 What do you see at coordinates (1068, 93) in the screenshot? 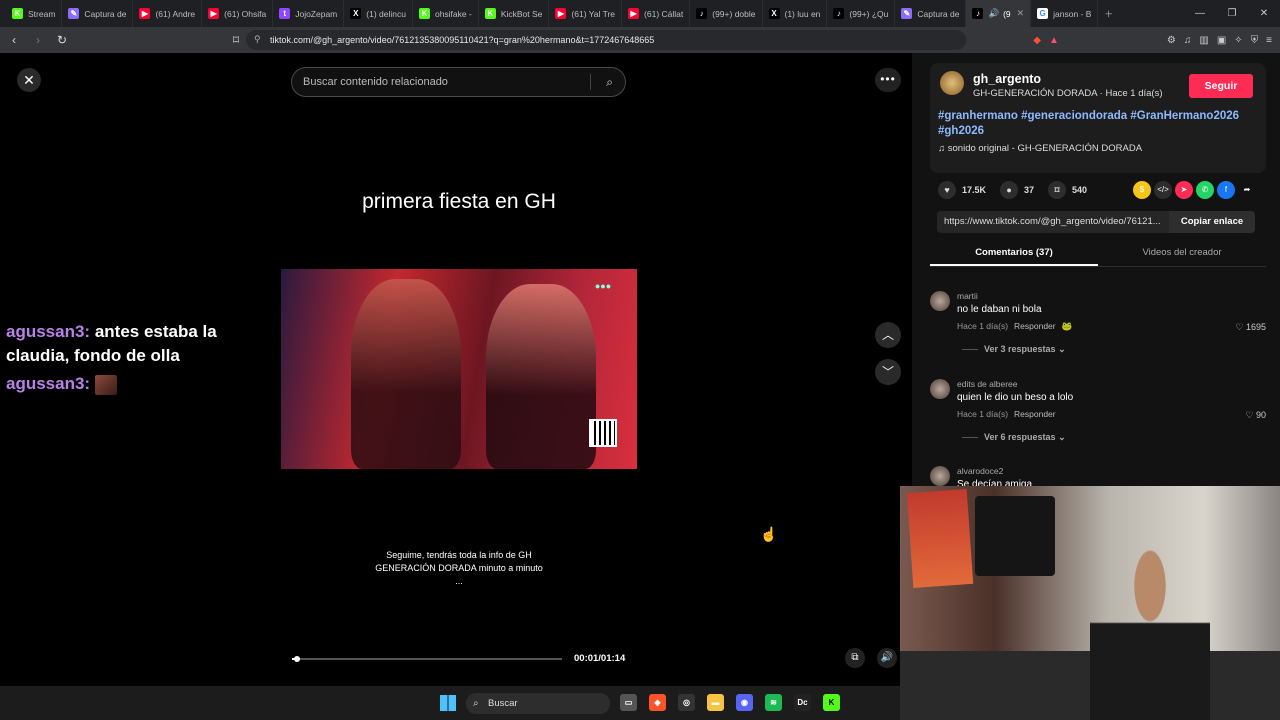
I see `author-subtitle: GH-GENERACIÓN DORADA · Hace 1 día(s)` at bounding box center [1068, 93].